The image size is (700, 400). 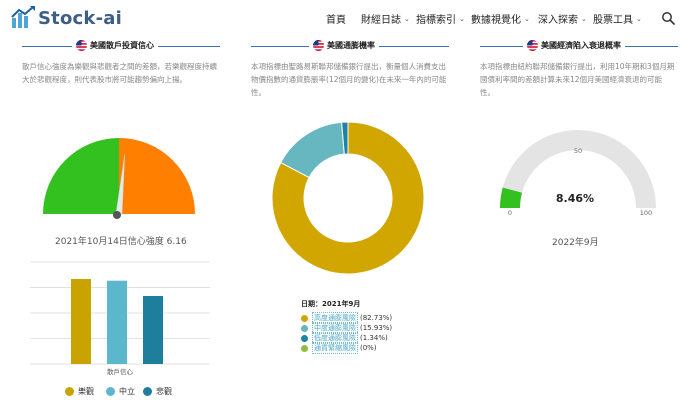 I want to click on nav-item-explore: 深入探索 ⌄, so click(x=562, y=19).